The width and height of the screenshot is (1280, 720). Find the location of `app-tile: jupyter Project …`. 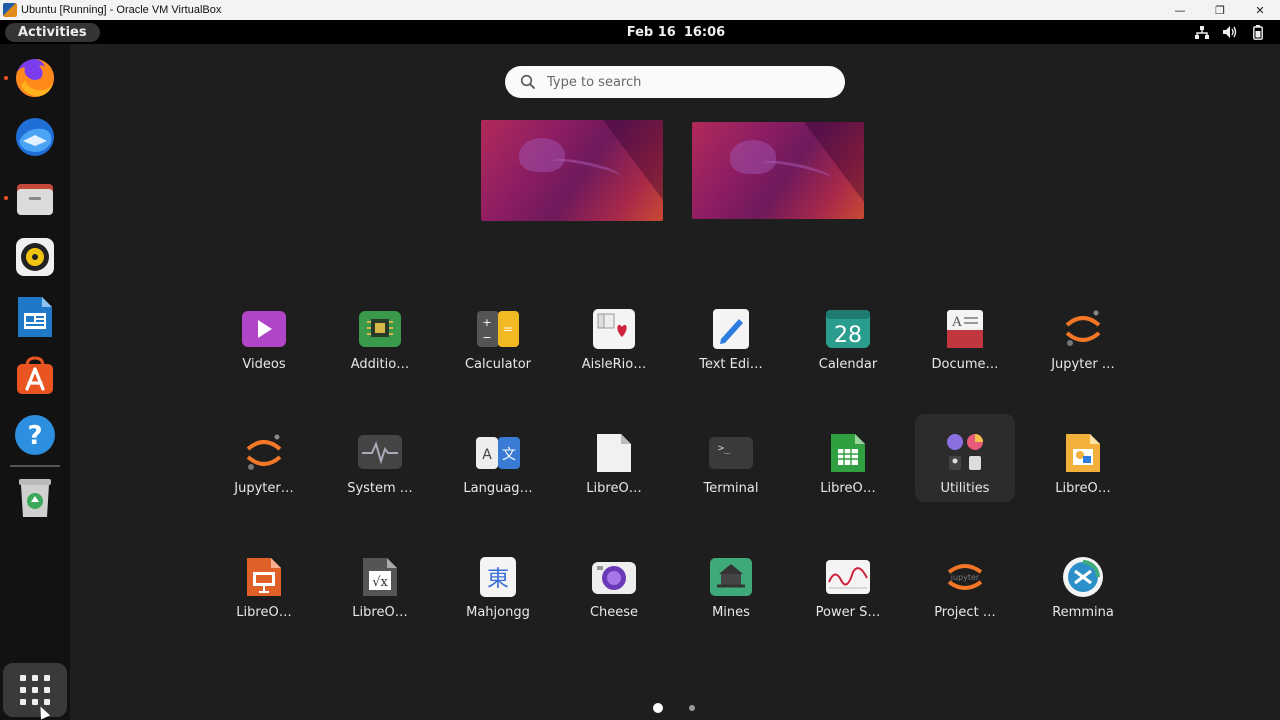

app-tile: jupyter Project … is located at coordinates (965, 593).